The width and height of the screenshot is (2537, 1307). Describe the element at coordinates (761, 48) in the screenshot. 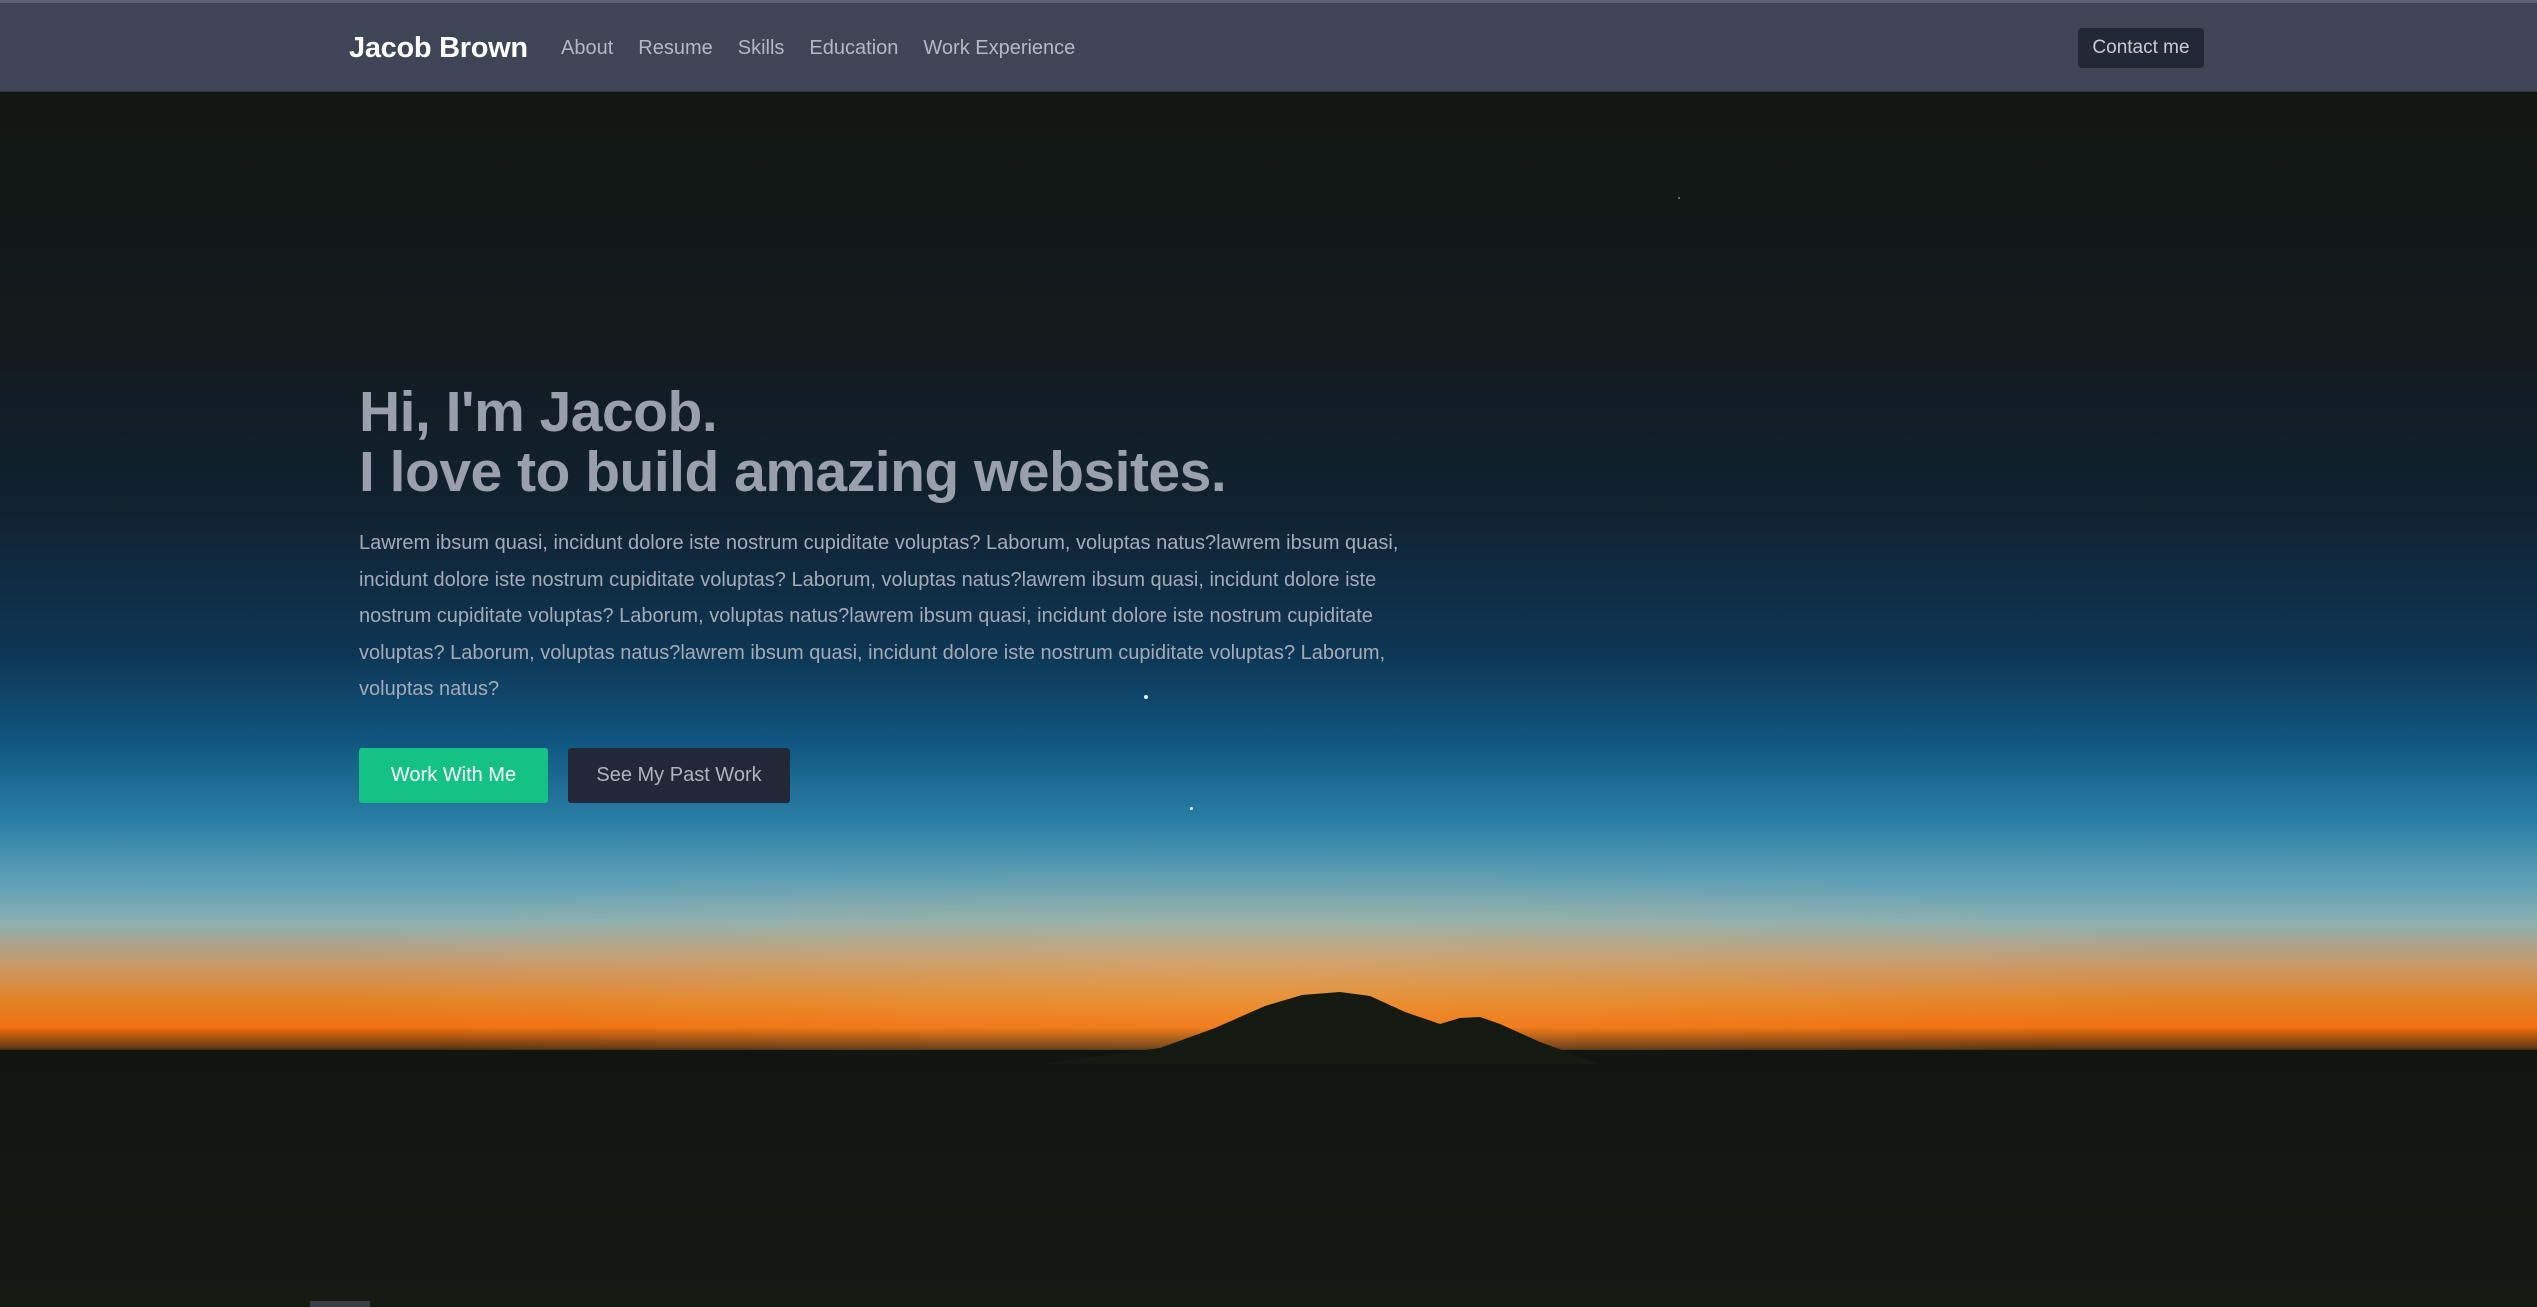

I see `nav-link-skills: Skills` at that location.